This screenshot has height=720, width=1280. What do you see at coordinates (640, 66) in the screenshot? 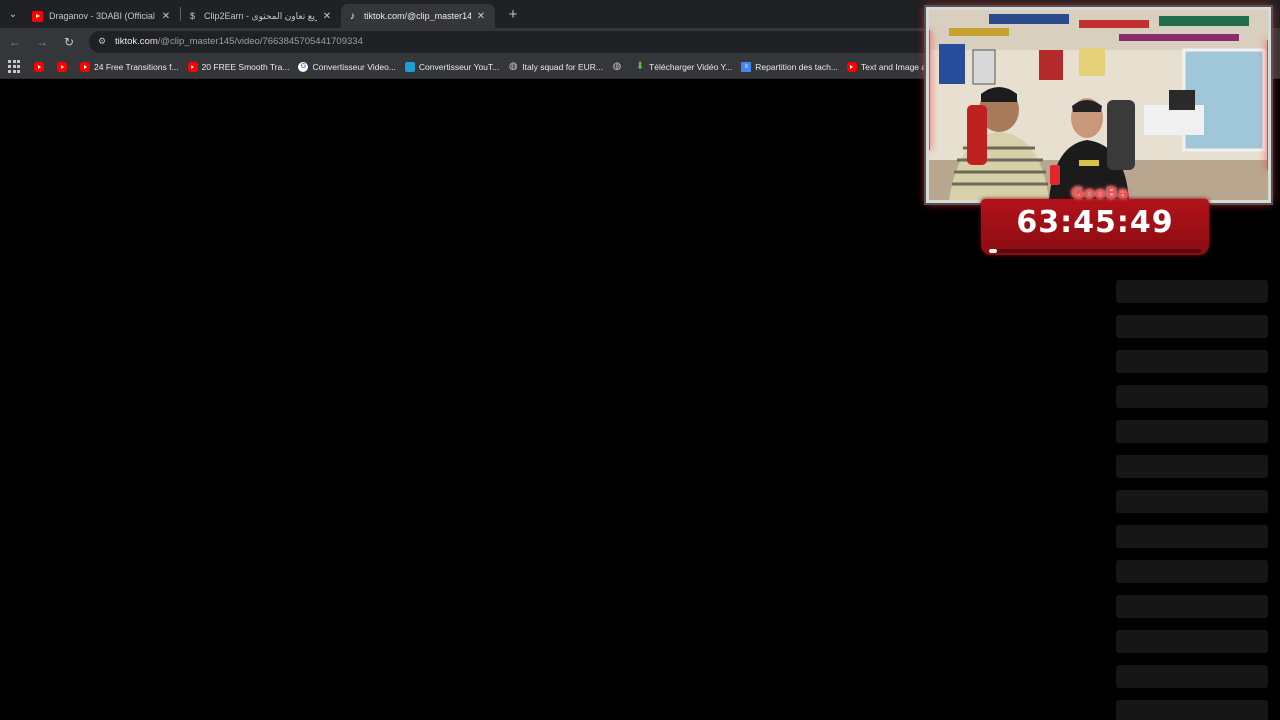
I see `download-icon: ⬇` at bounding box center [640, 66].